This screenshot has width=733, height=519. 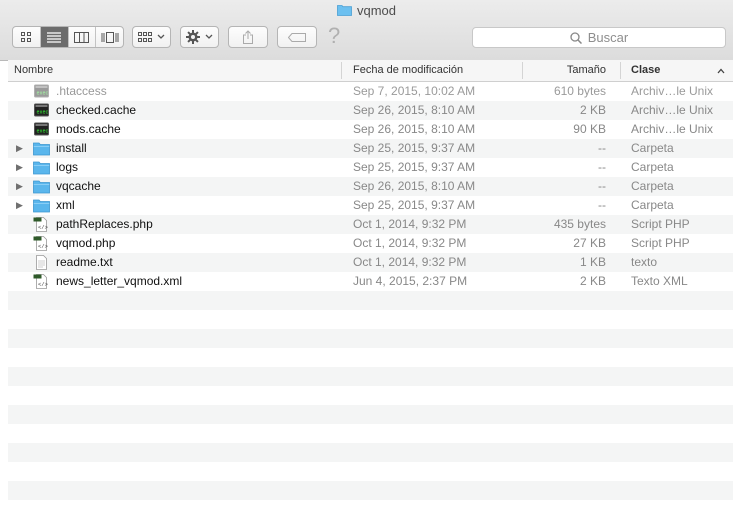 I want to click on file-name: install, so click(x=71, y=148).